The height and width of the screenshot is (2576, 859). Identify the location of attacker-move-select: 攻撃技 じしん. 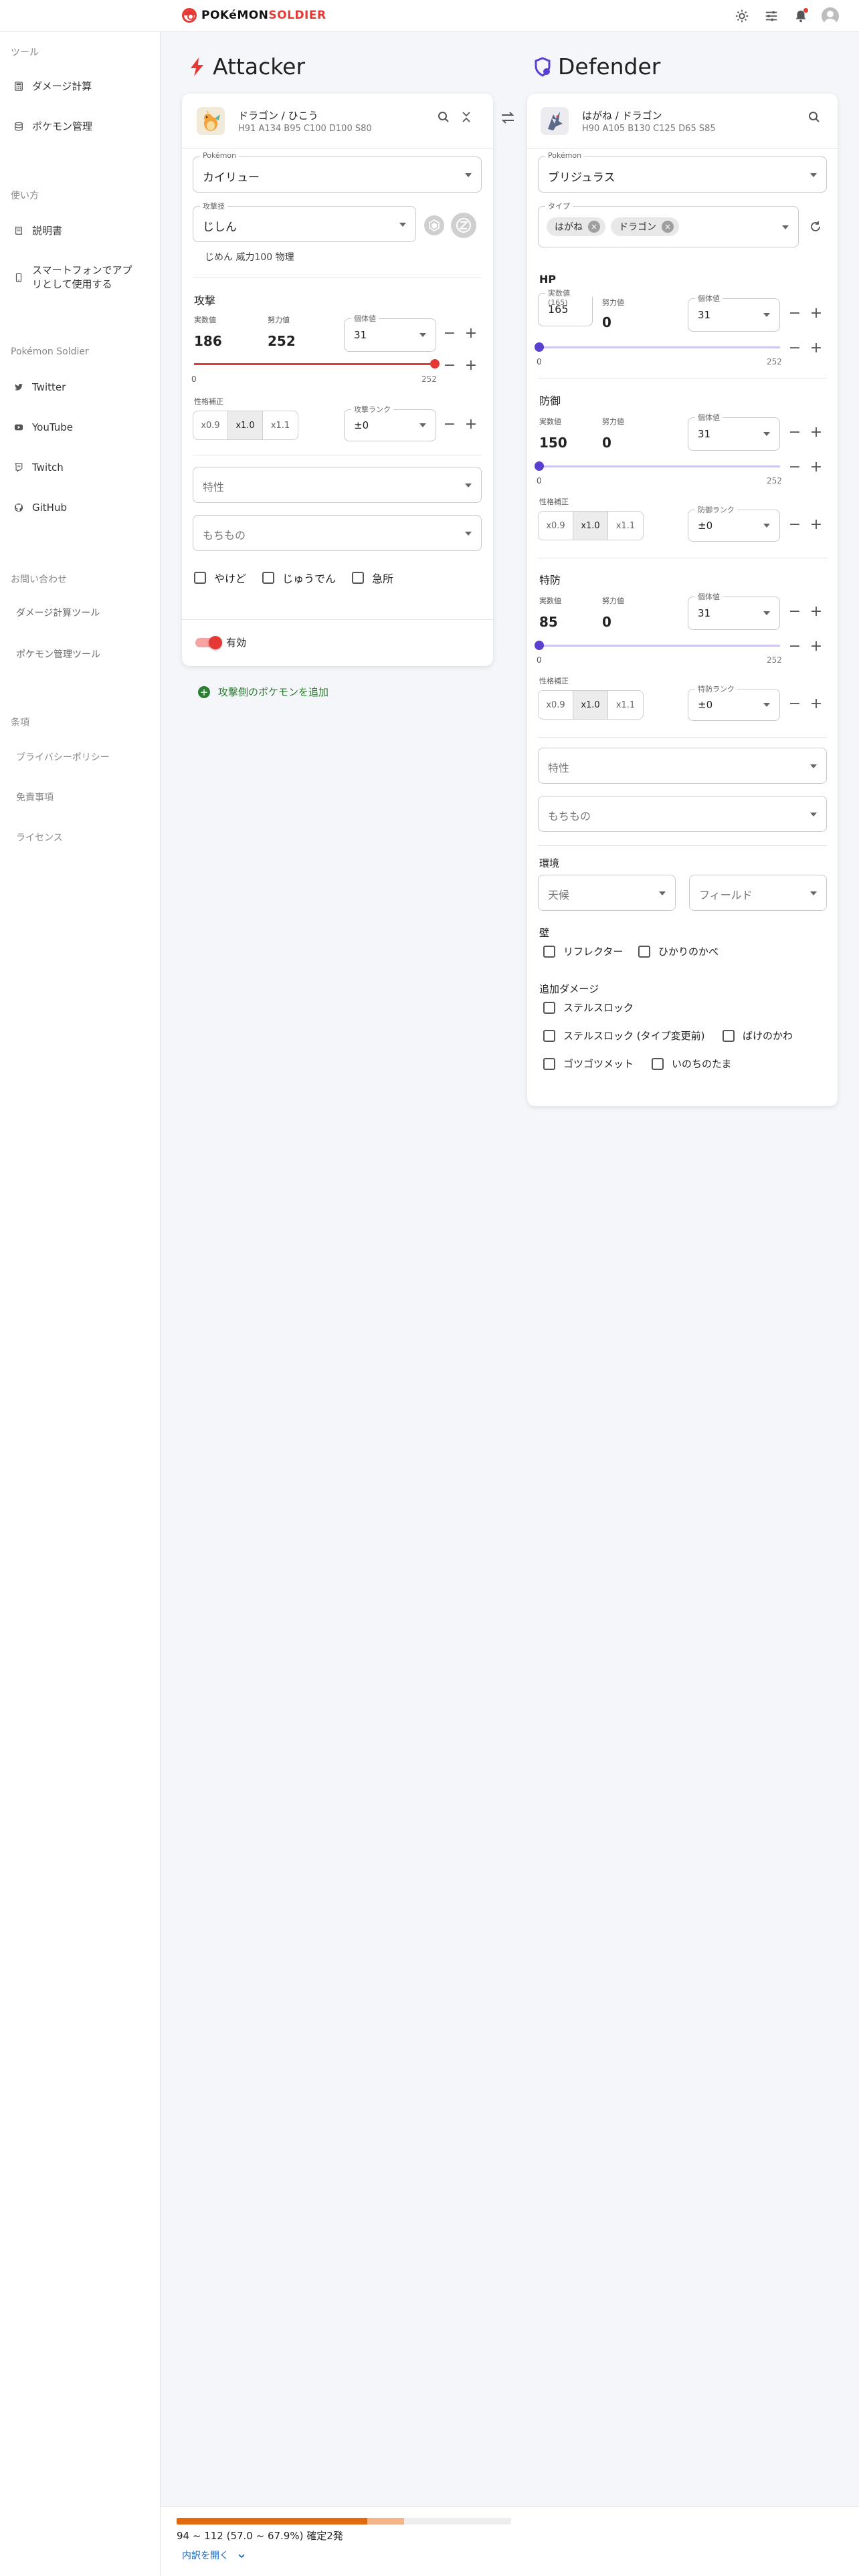
(304, 221).